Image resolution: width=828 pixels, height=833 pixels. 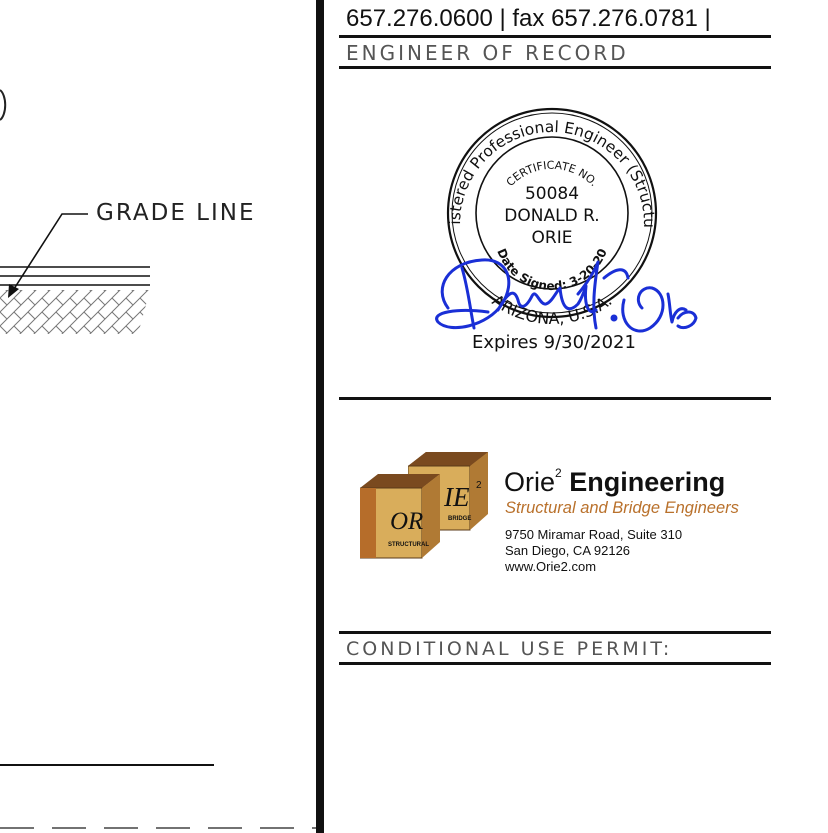 What do you see at coordinates (460, 519) in the screenshot?
I see `logo-bridge-sub: BRIDGE` at bounding box center [460, 519].